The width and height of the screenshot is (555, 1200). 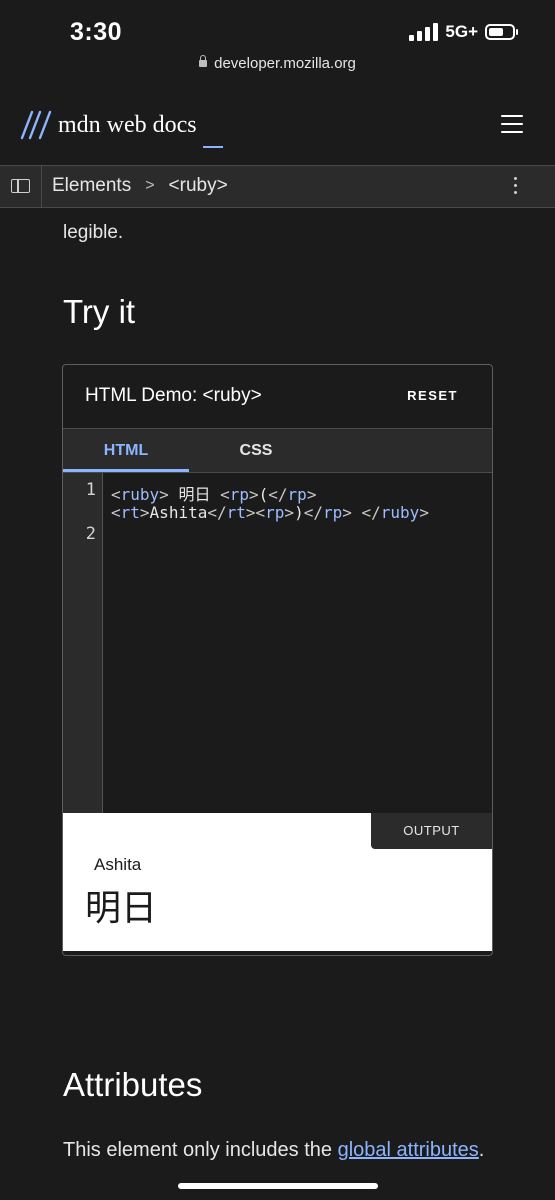 I want to click on mdn-logo-icon, so click(x=36, y=125).